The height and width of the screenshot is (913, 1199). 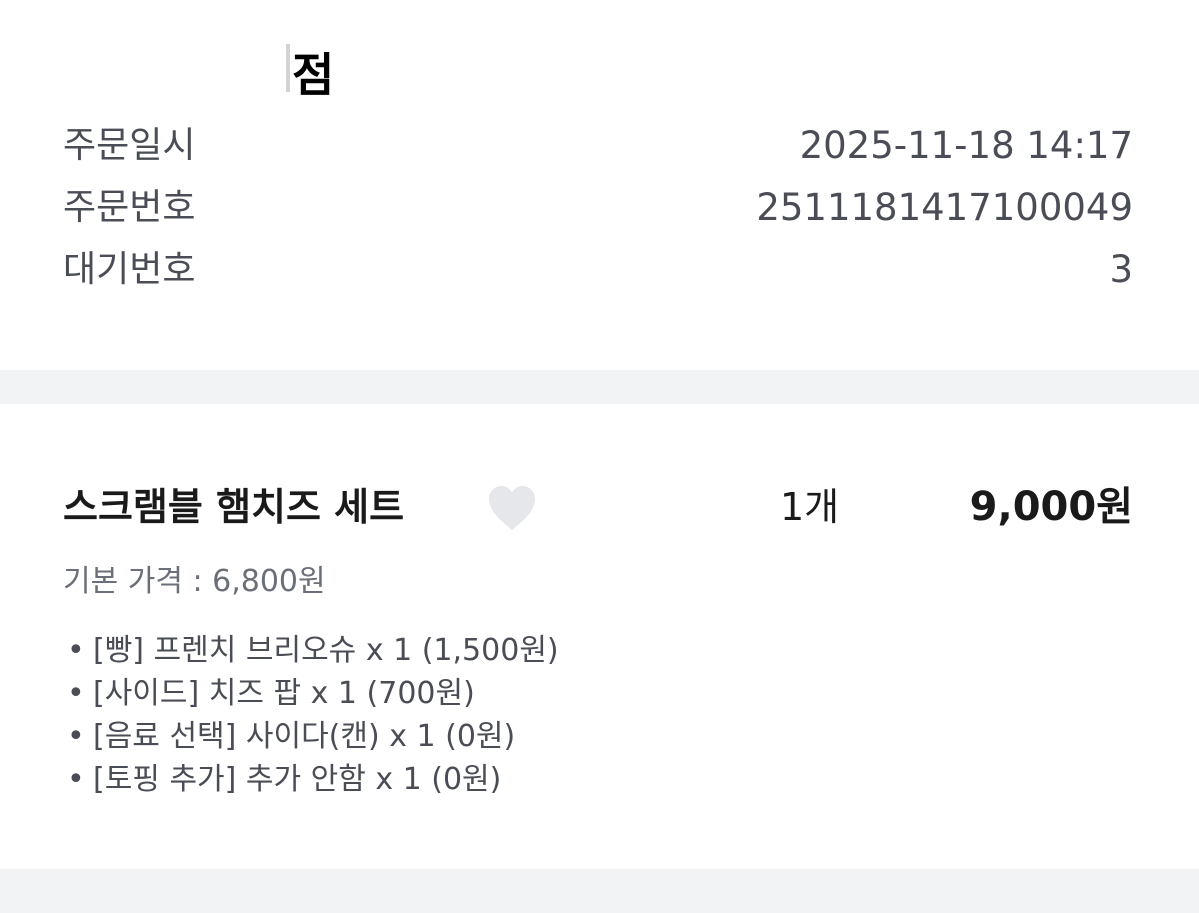 I want to click on heart-icon, so click(x=512, y=508).